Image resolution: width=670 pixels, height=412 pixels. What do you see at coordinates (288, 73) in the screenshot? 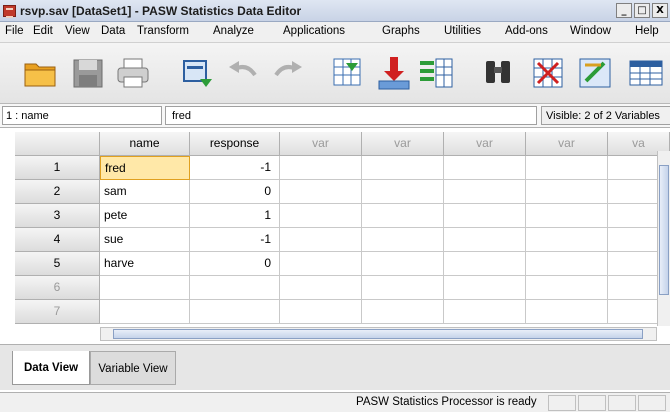
I see `redo-icon` at bounding box center [288, 73].